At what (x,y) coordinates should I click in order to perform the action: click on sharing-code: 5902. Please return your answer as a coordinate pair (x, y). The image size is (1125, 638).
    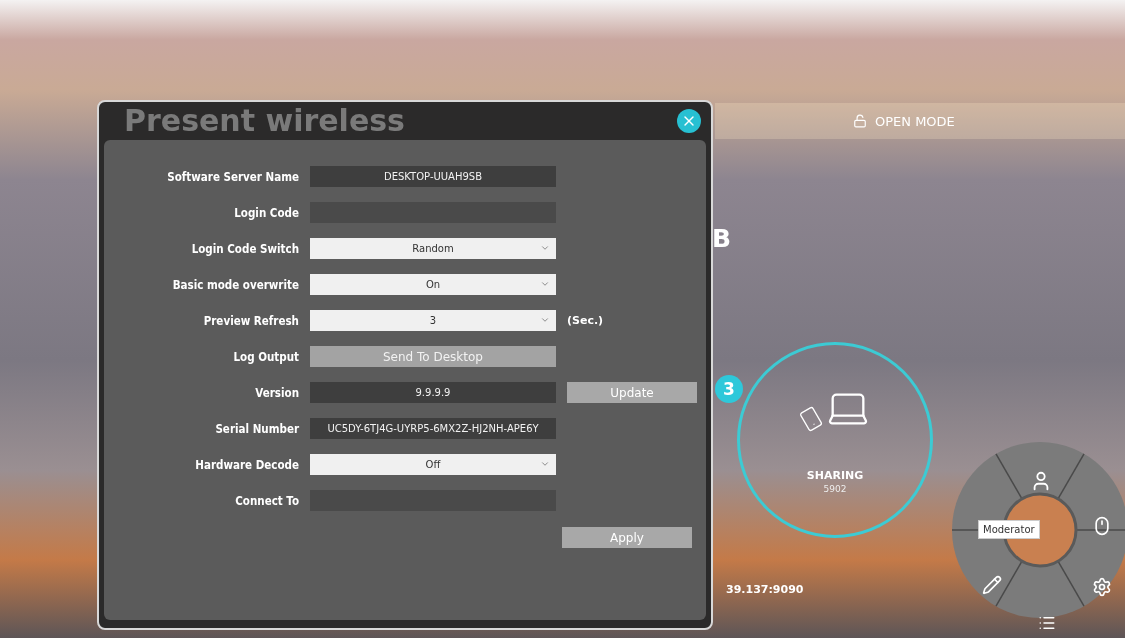
    Looking at the image, I should click on (835, 489).